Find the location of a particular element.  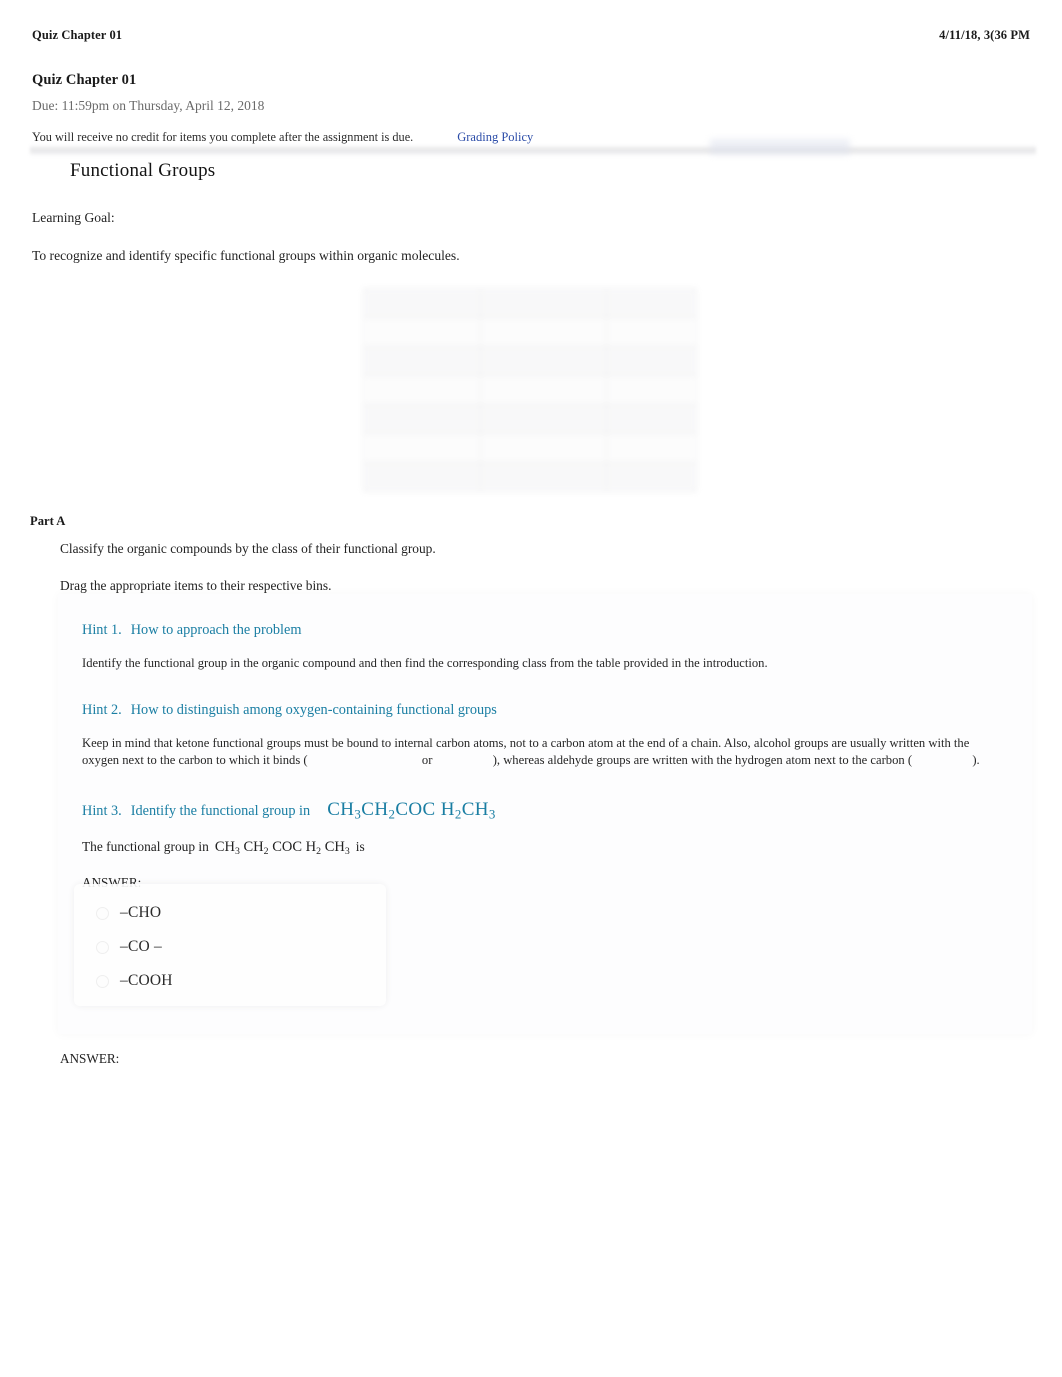

hint-3-question-suffix: is is located at coordinates (360, 846).